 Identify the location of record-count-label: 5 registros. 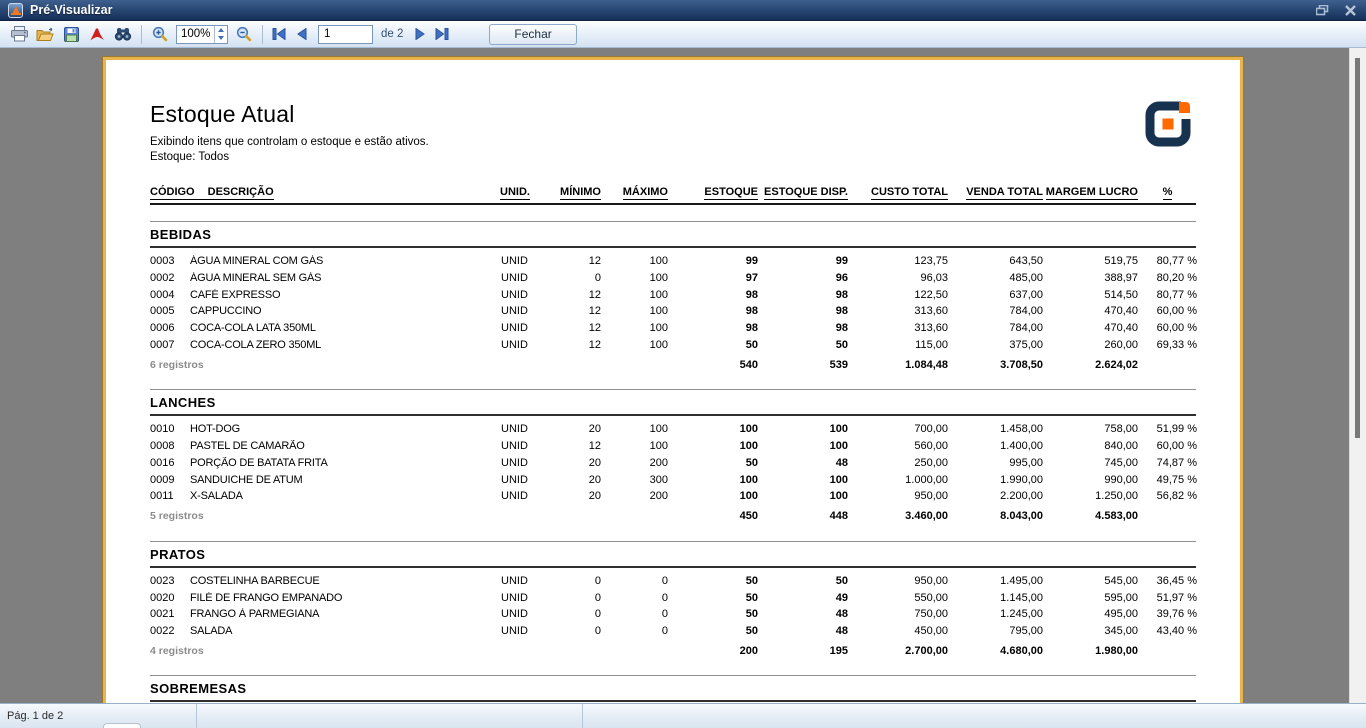
(177, 516).